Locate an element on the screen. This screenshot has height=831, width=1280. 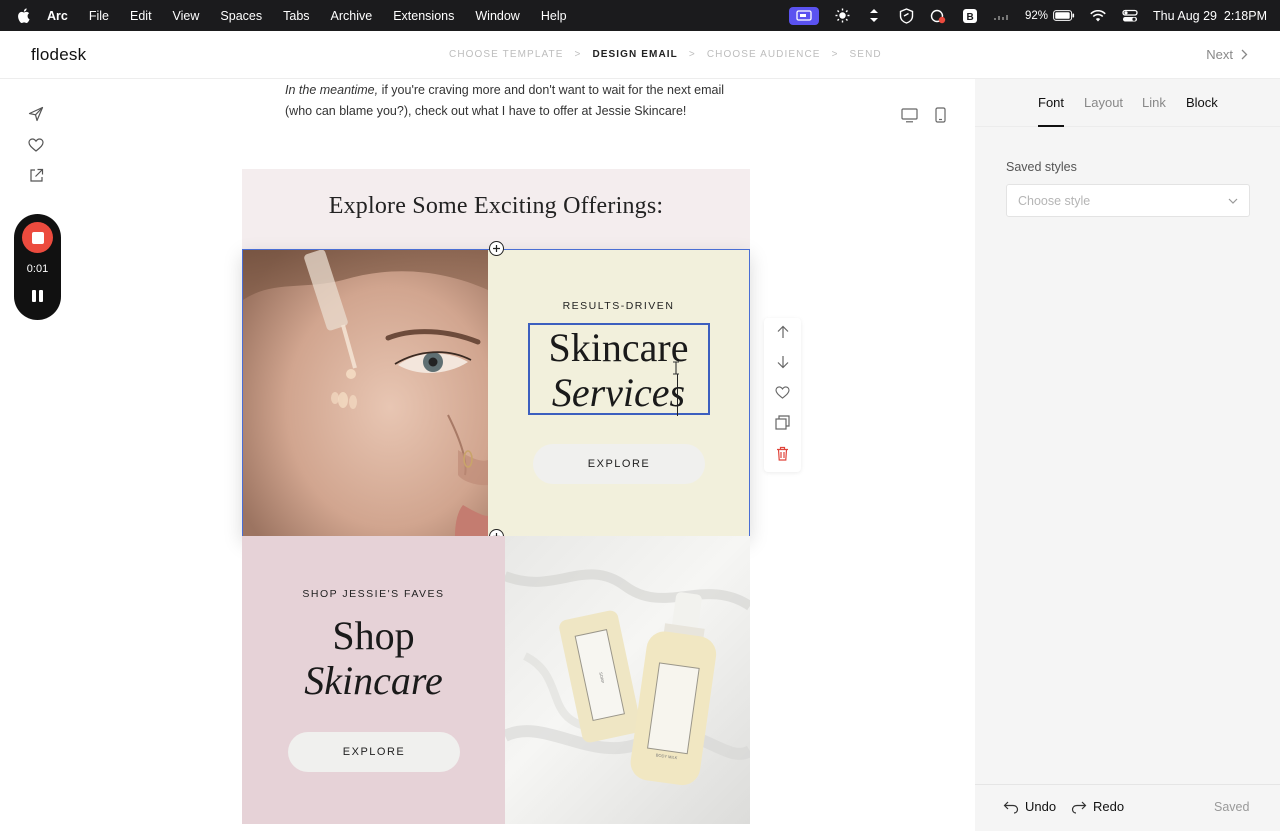
stop-recording-button is located at coordinates (37, 237).